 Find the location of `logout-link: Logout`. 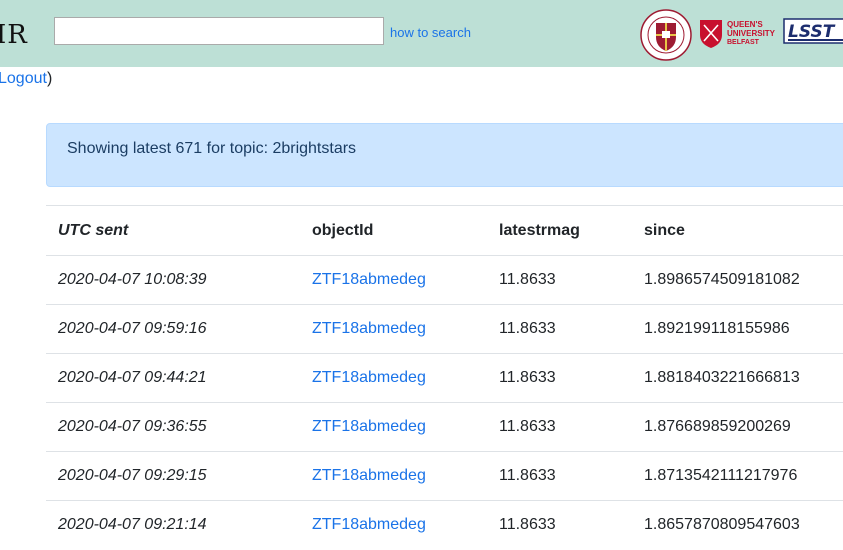

logout-link: Logout is located at coordinates (23, 78).